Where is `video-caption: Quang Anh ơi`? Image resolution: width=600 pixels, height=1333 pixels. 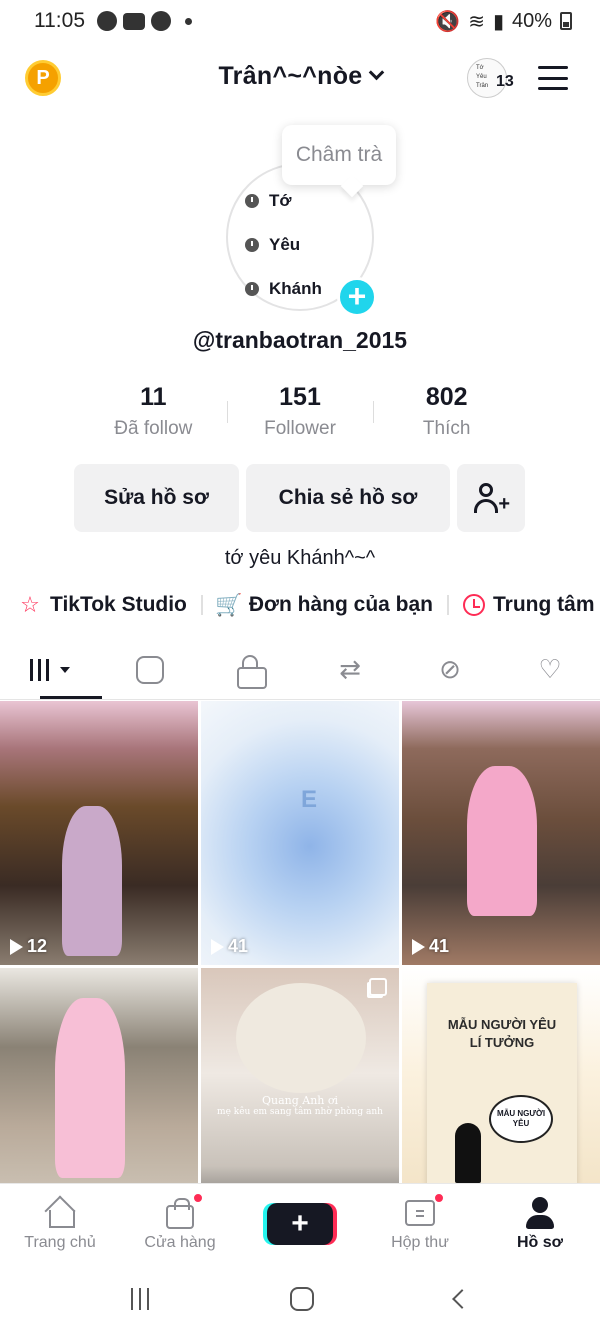
video-caption: Quang Anh ơi is located at coordinates (300, 1100).